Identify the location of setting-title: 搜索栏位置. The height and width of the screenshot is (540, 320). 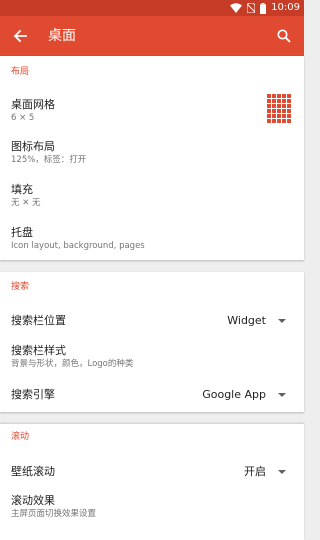
(38, 320).